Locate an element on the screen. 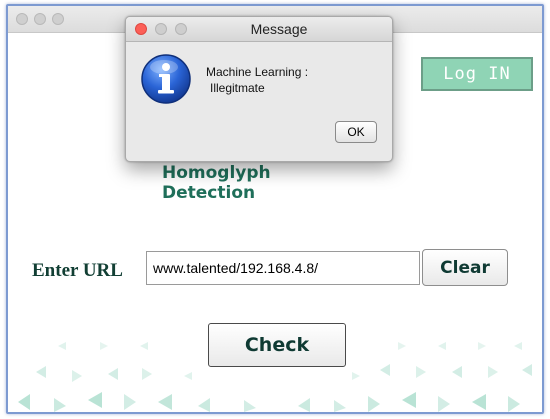  login-button: Log IN is located at coordinates (477, 74).